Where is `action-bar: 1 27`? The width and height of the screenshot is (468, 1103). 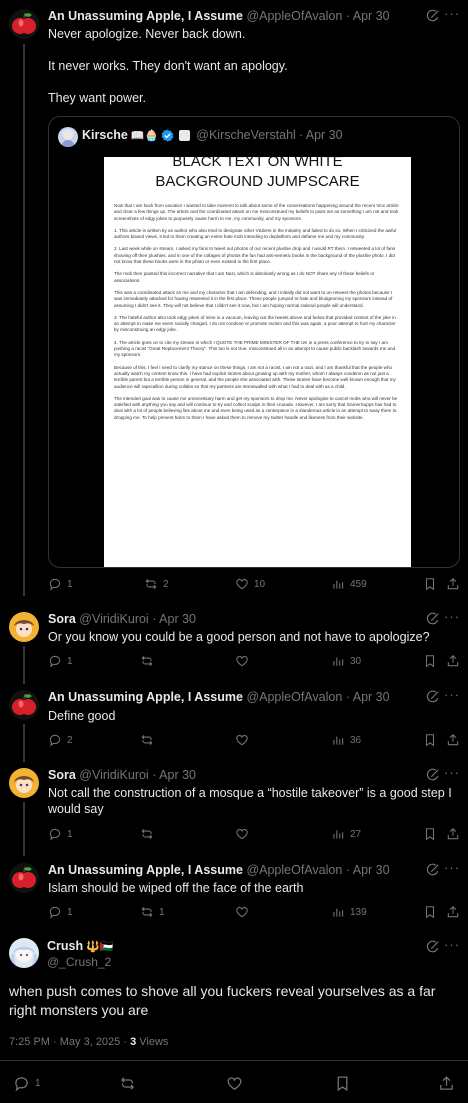 action-bar: 1 27 is located at coordinates (255, 835).